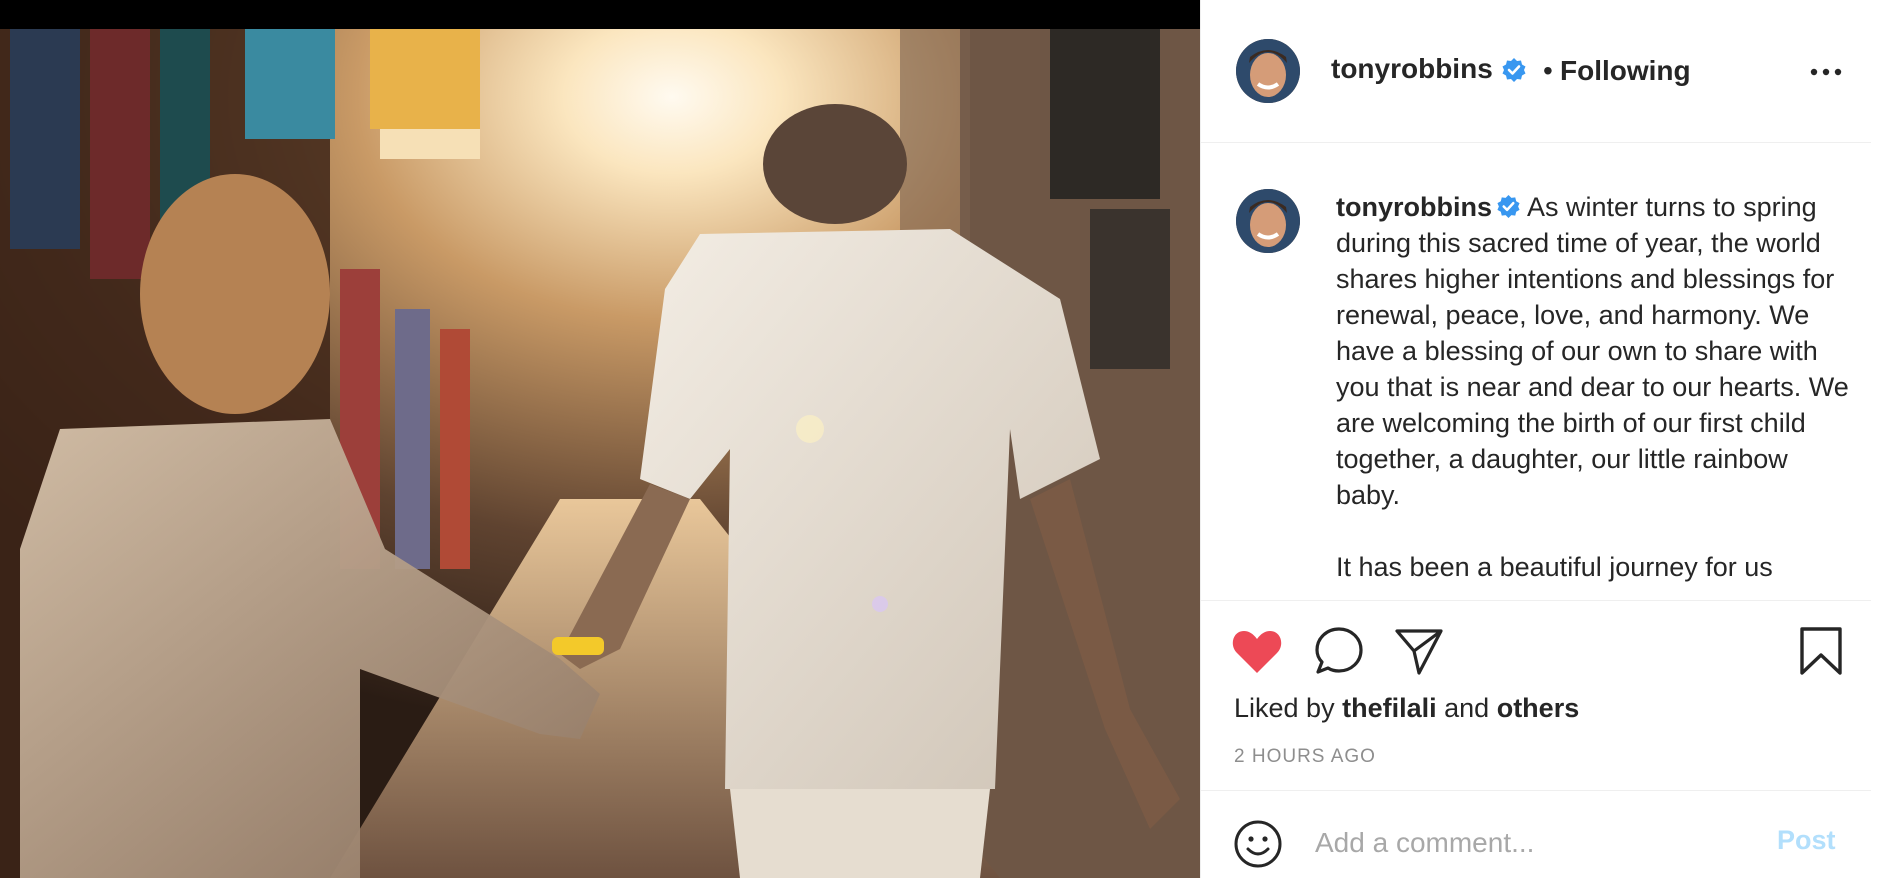 The width and height of the screenshot is (1878, 878). I want to click on likes-summary: Liked by thefilali and others, so click(1406, 708).